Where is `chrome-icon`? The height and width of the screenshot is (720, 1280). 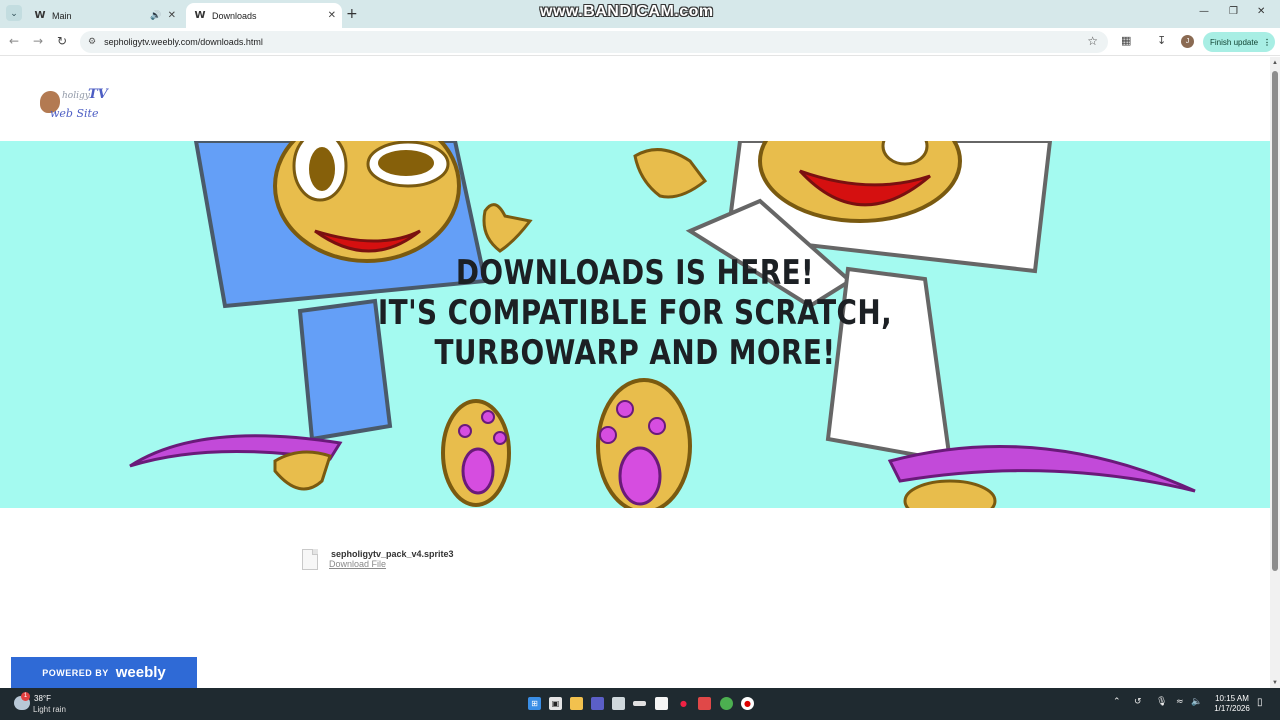 chrome-icon is located at coordinates (726, 703).